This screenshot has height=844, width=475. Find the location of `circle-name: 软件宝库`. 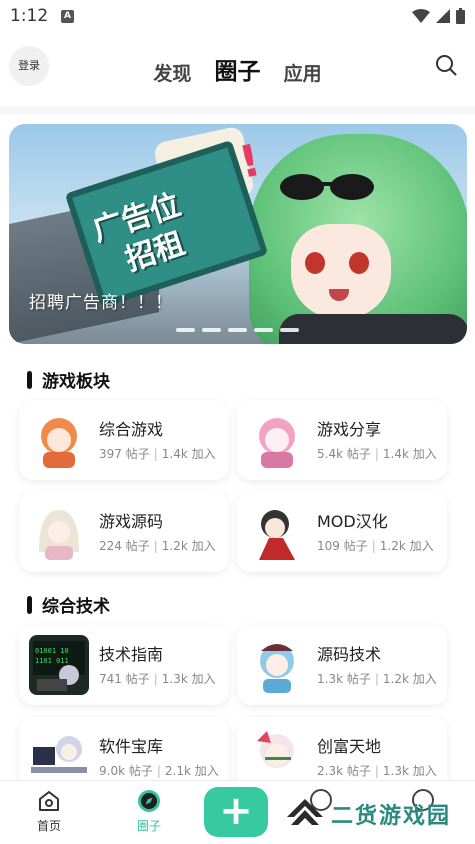

circle-name: 软件宝库 is located at coordinates (131, 746).